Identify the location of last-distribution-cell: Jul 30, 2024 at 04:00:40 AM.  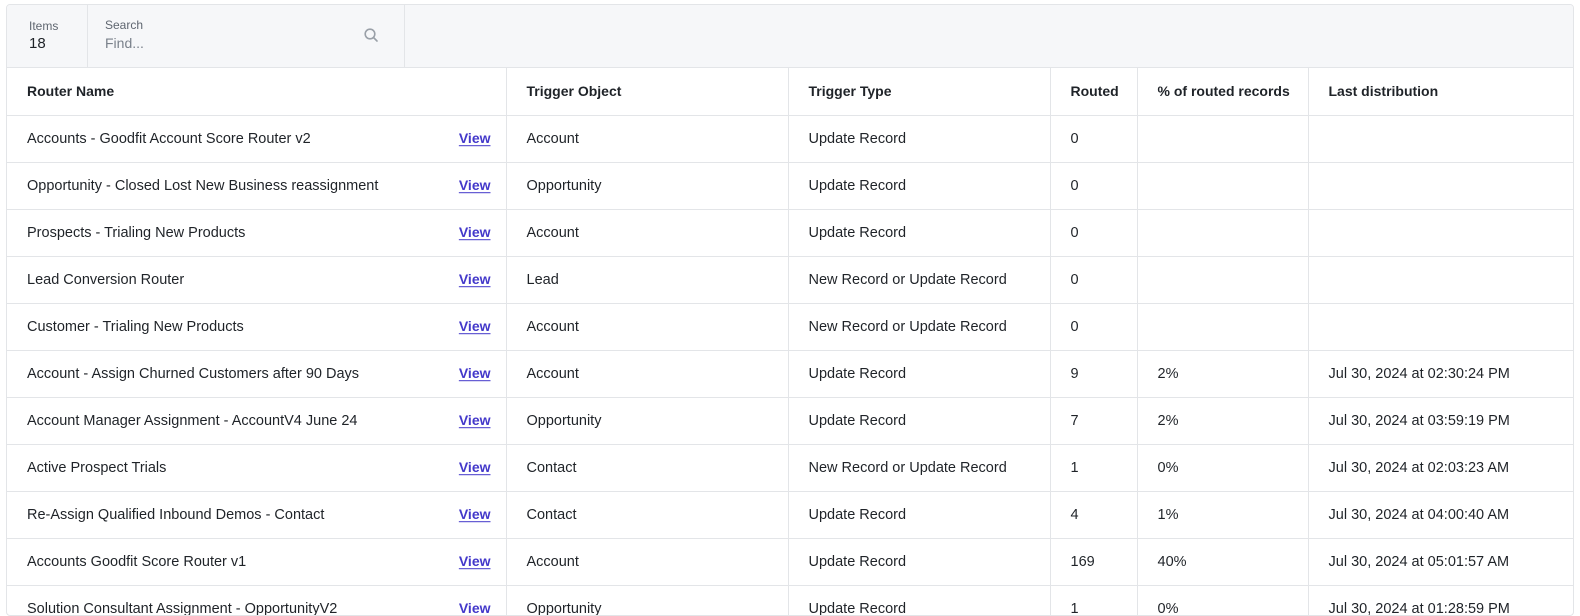
(1440, 515).